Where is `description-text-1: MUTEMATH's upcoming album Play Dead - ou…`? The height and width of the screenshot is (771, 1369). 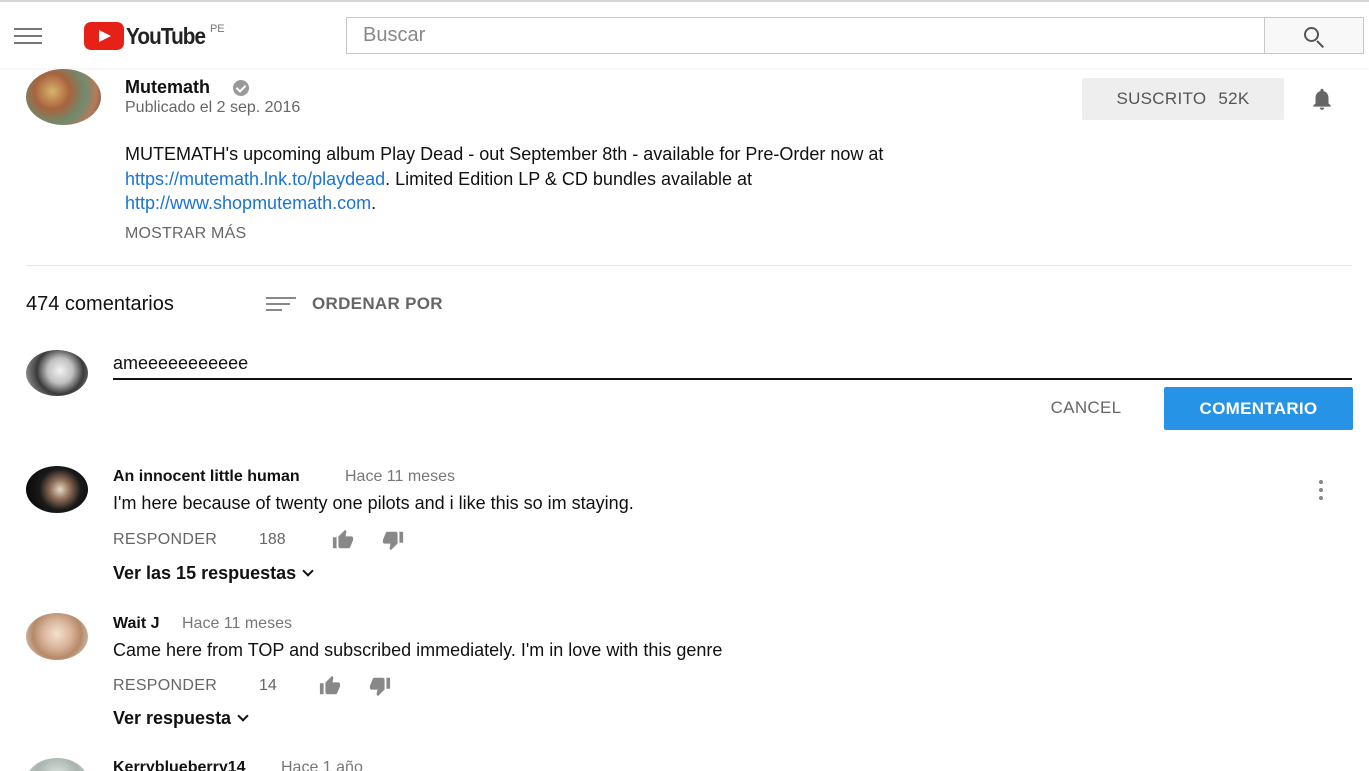 description-text-1: MUTEMATH's upcoming album Play Dead - ou… is located at coordinates (504, 154).